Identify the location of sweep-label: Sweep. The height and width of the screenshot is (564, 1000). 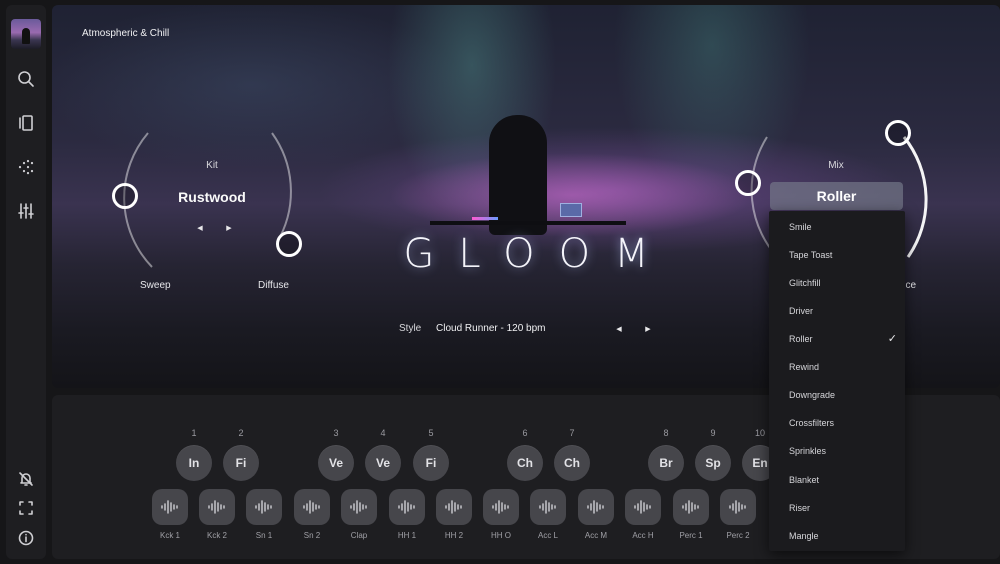
(155, 285).